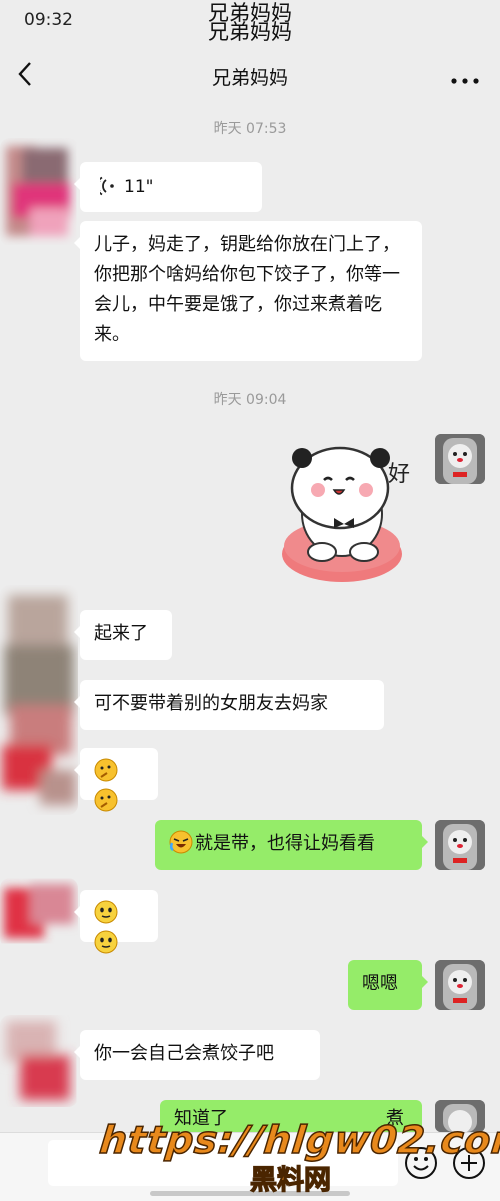 This screenshot has width=500, height=1201. I want to click on message-text: 起来了, so click(121, 633).